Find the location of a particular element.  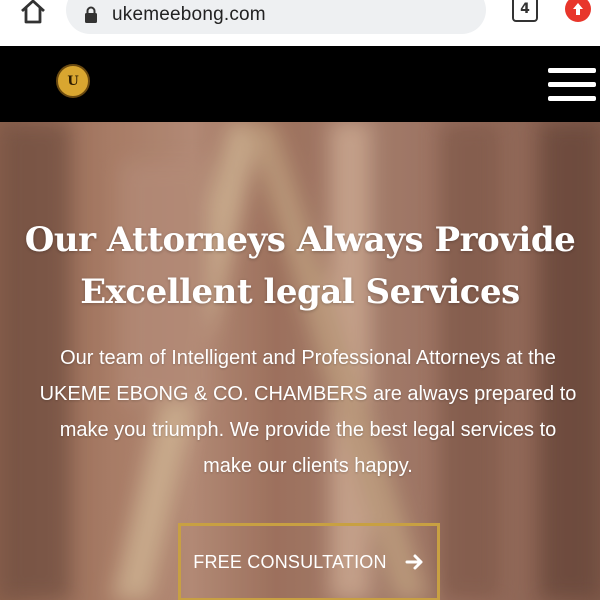

url-text: ukemeebong.com is located at coordinates (189, 14).